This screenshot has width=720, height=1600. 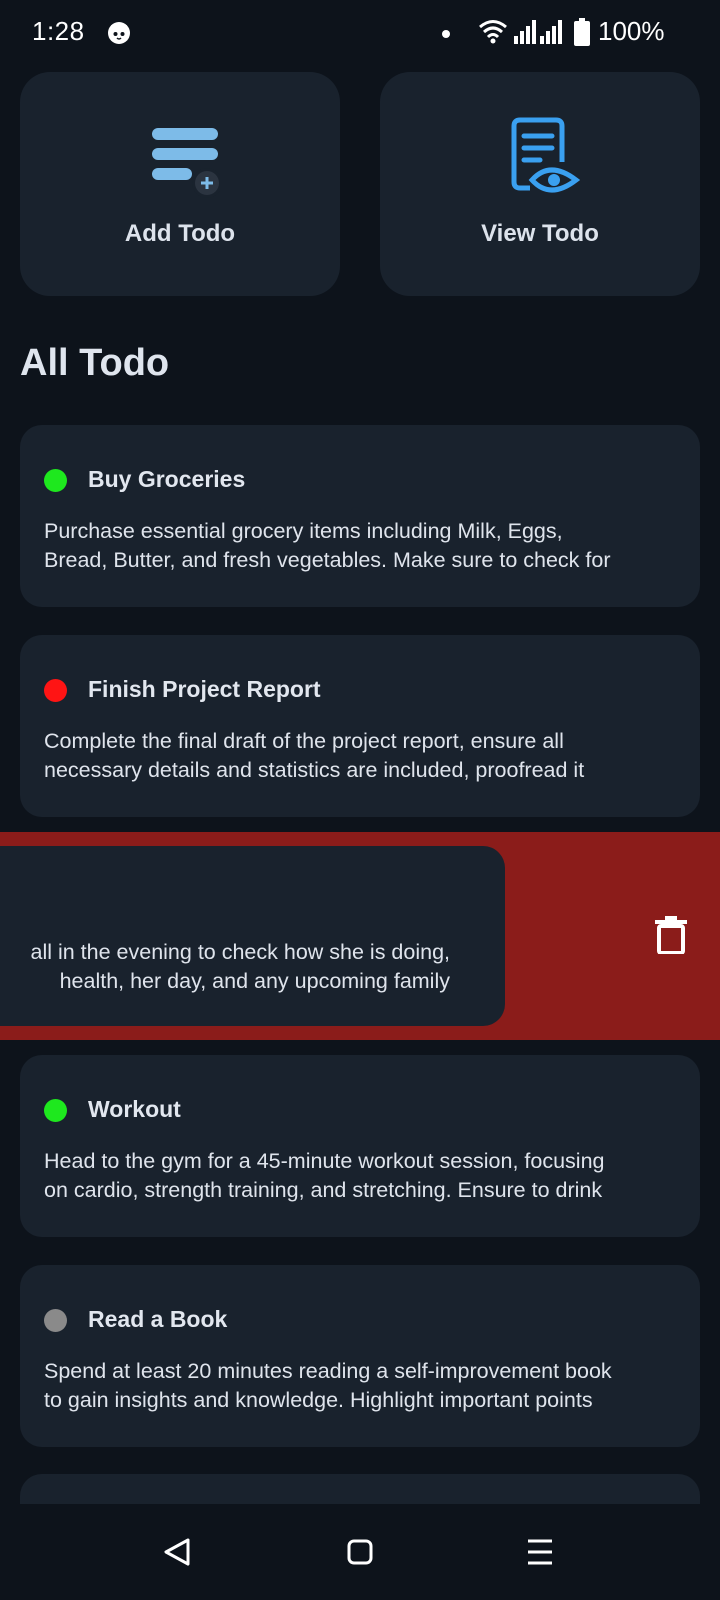 I want to click on cat-notification-icon, so click(x=119, y=33).